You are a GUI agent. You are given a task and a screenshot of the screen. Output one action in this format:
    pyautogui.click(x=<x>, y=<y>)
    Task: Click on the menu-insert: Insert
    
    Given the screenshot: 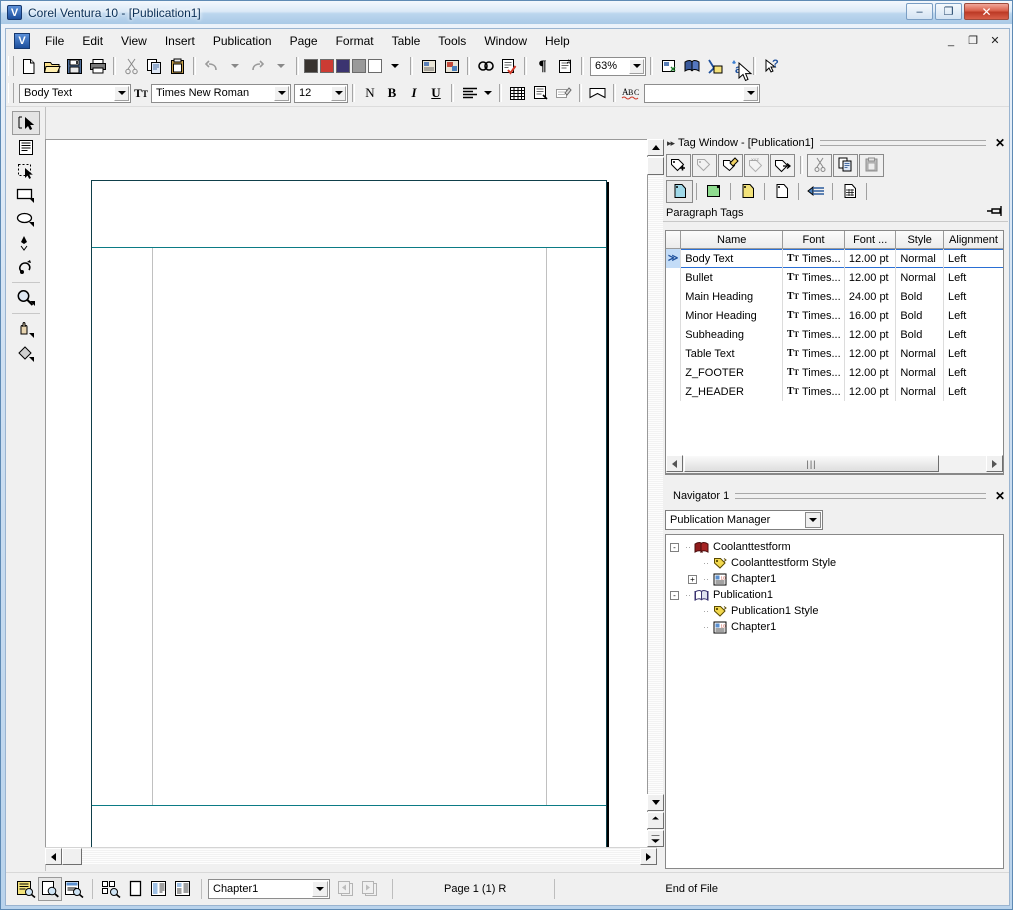 What is the action you would take?
    pyautogui.click(x=180, y=41)
    